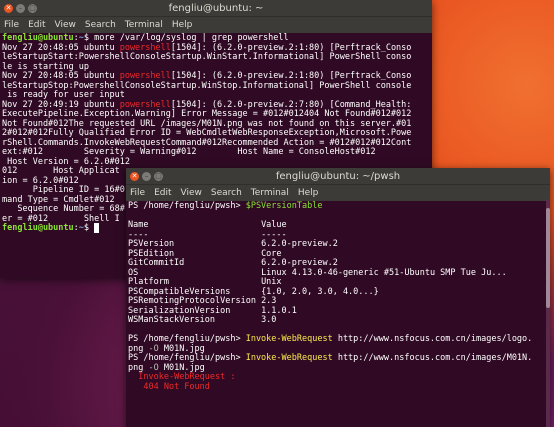 The width and height of the screenshot is (554, 427). I want to click on syslog-line: Host Version = 6.2.0#012, so click(66, 161).